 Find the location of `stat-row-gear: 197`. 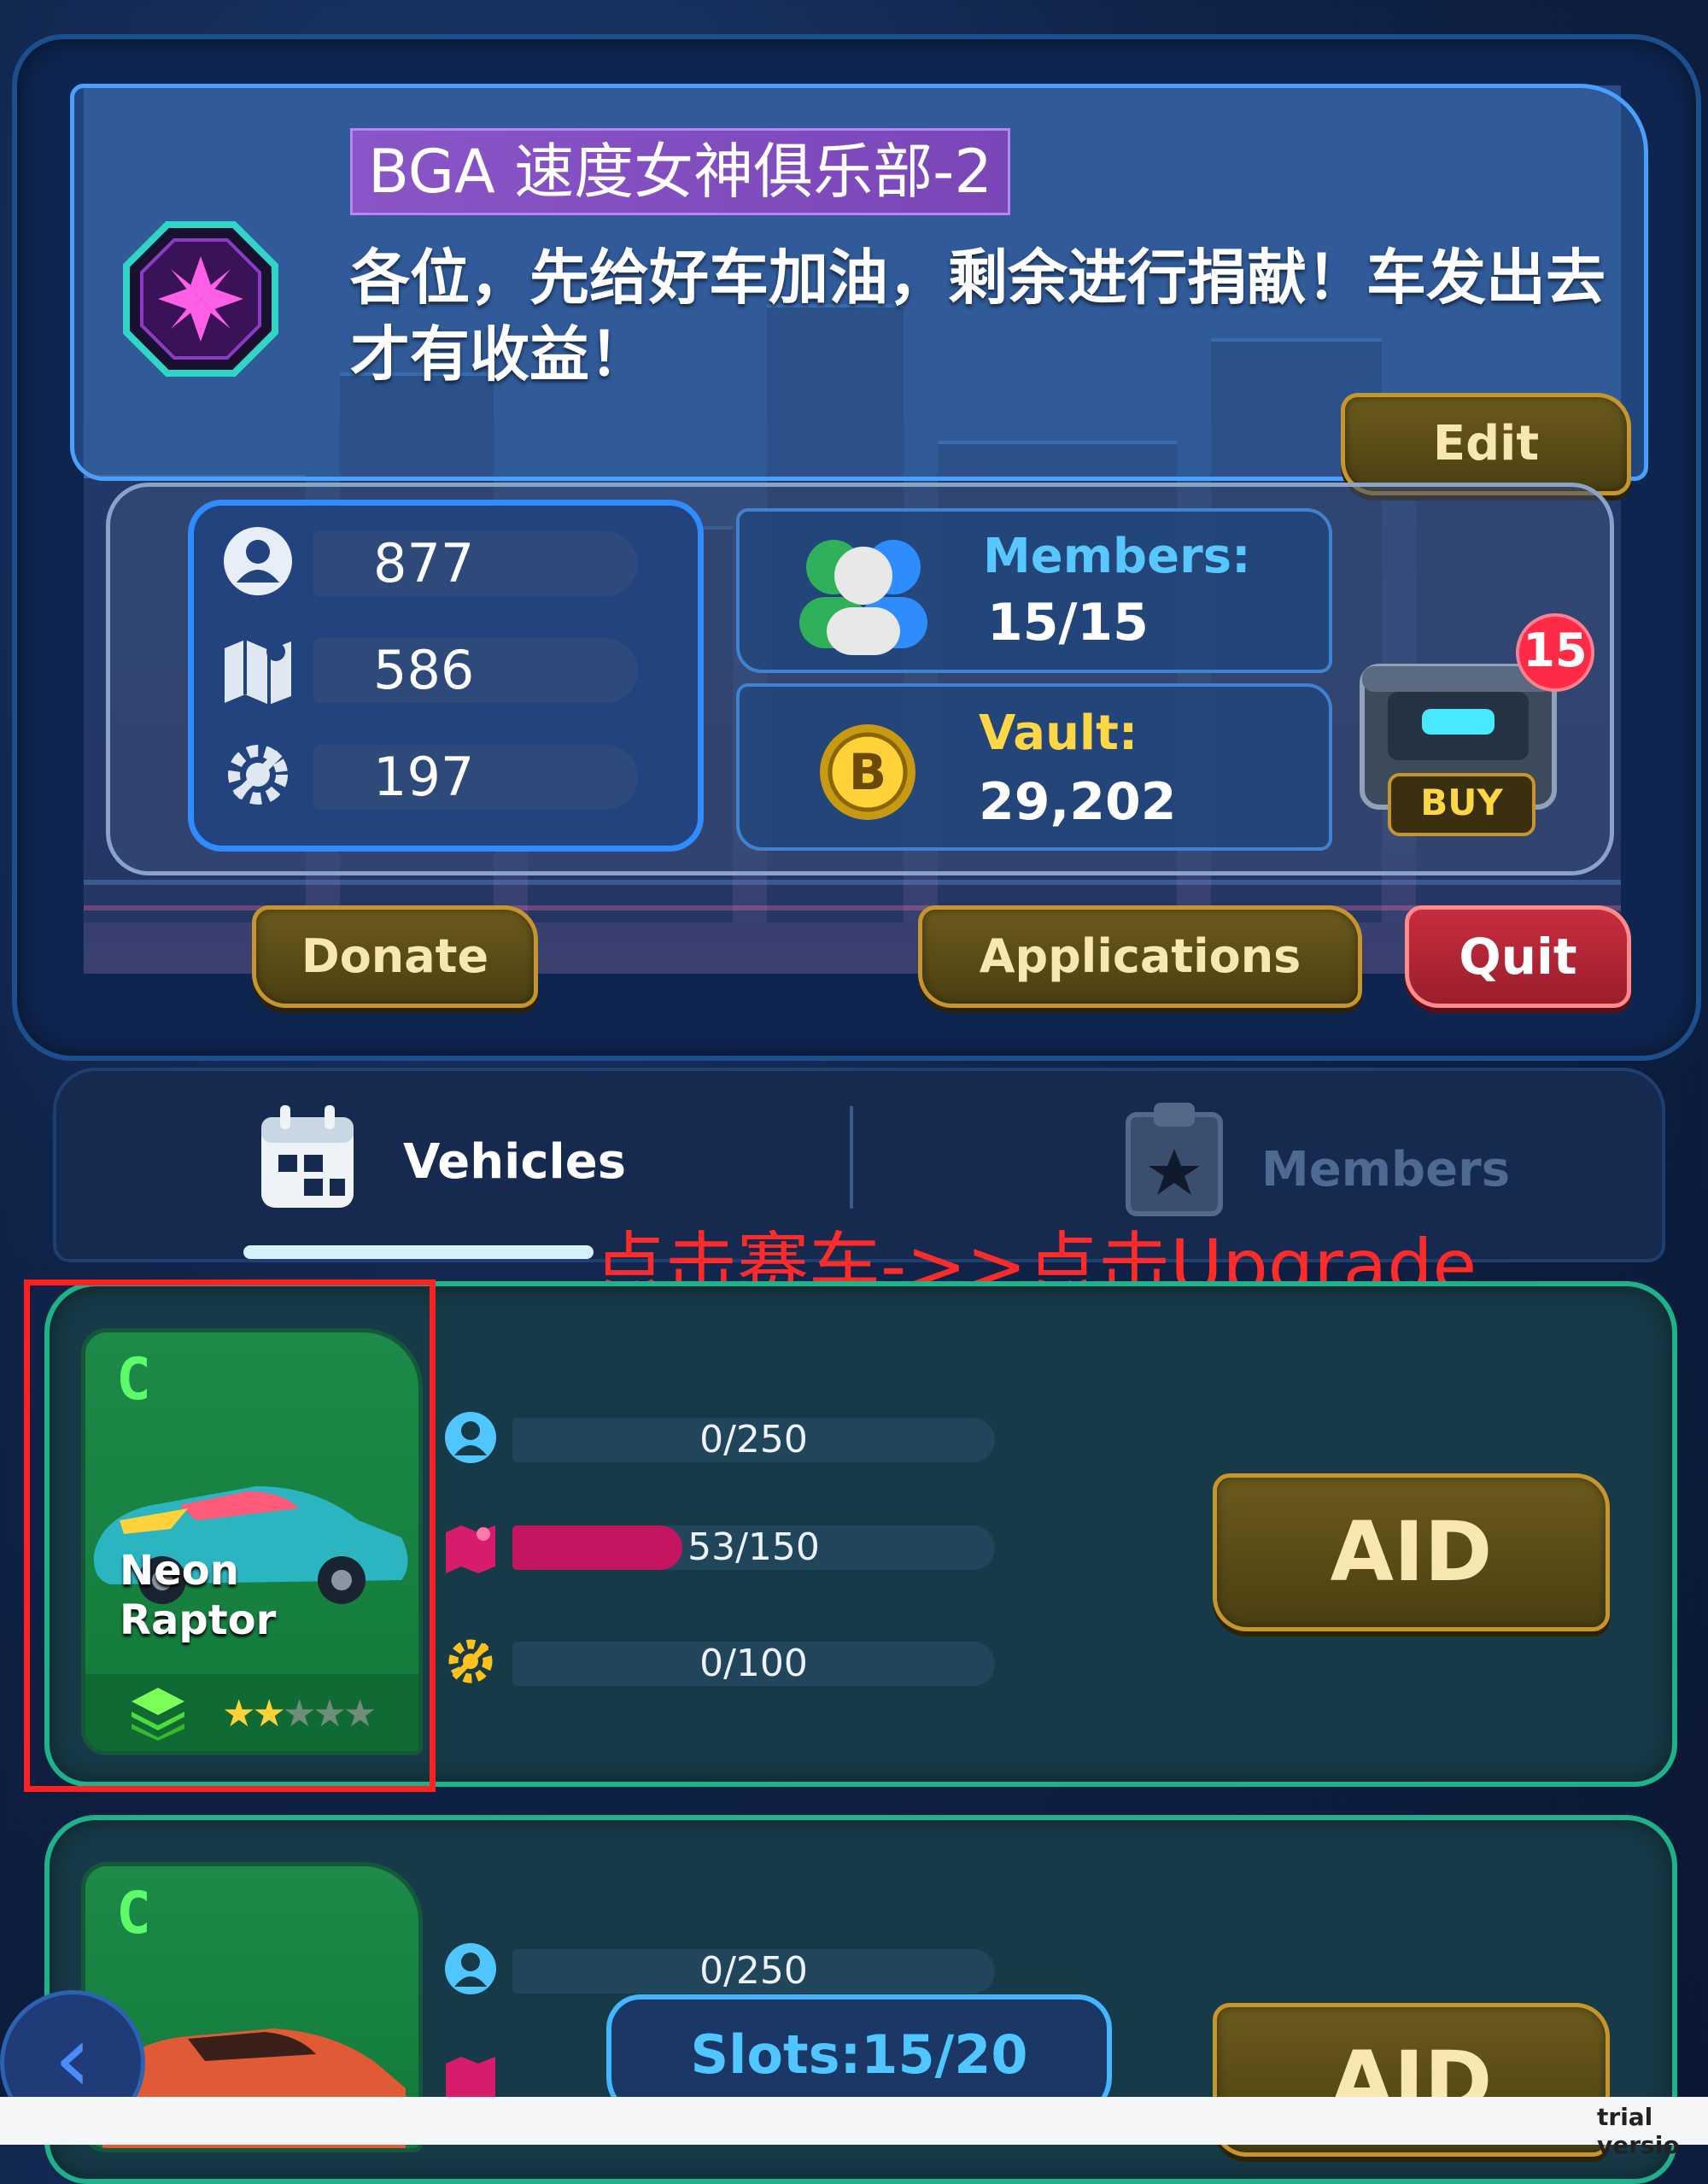

stat-row-gear: 197 is located at coordinates (441, 774).